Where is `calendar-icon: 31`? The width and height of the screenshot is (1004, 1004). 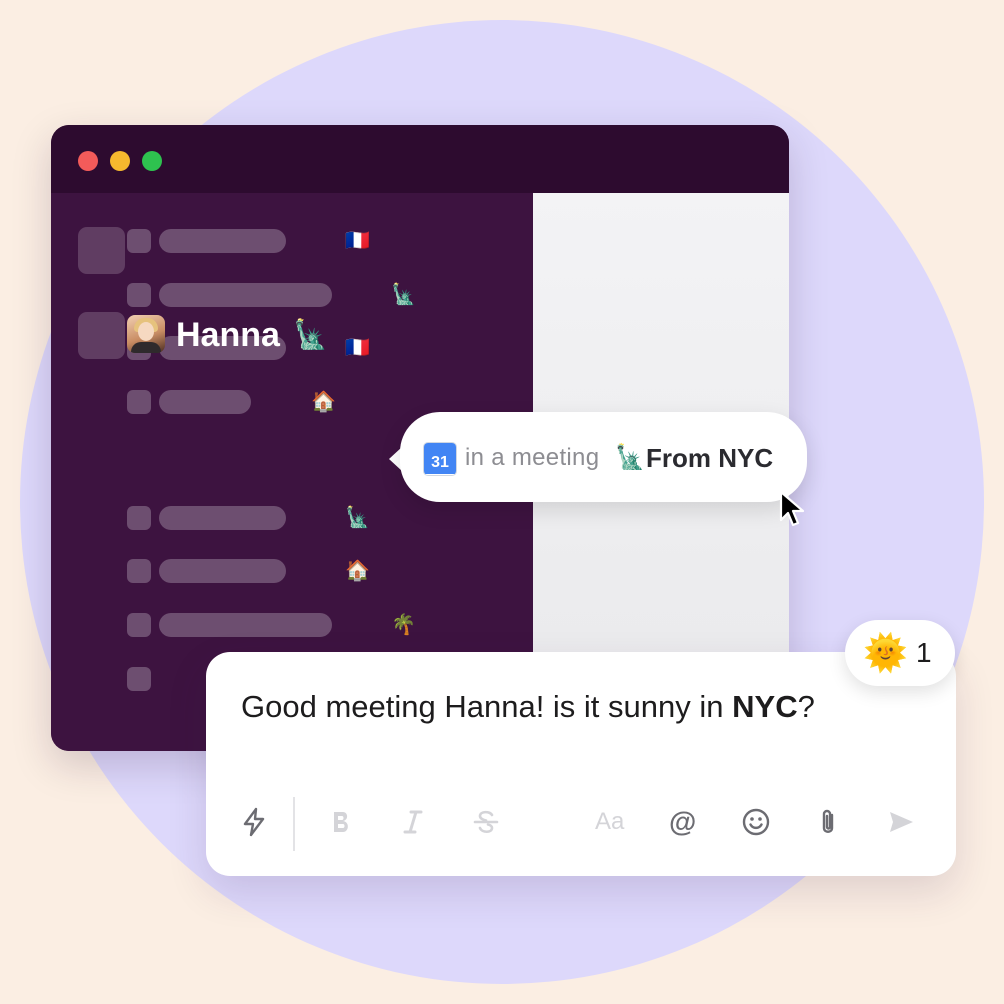 calendar-icon: 31 is located at coordinates (440, 459).